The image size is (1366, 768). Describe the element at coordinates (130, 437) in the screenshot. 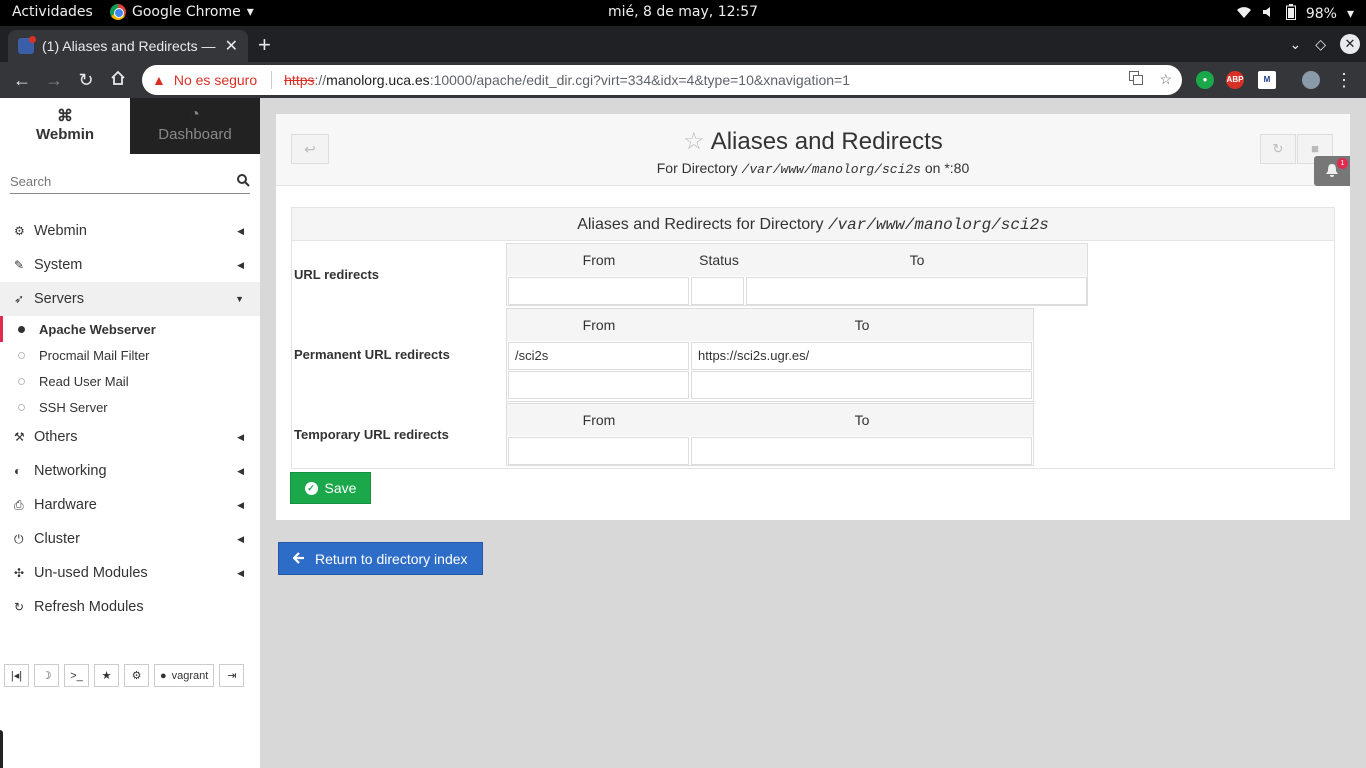

I see `sidebar-item-others: ⚒ Others ◀` at that location.